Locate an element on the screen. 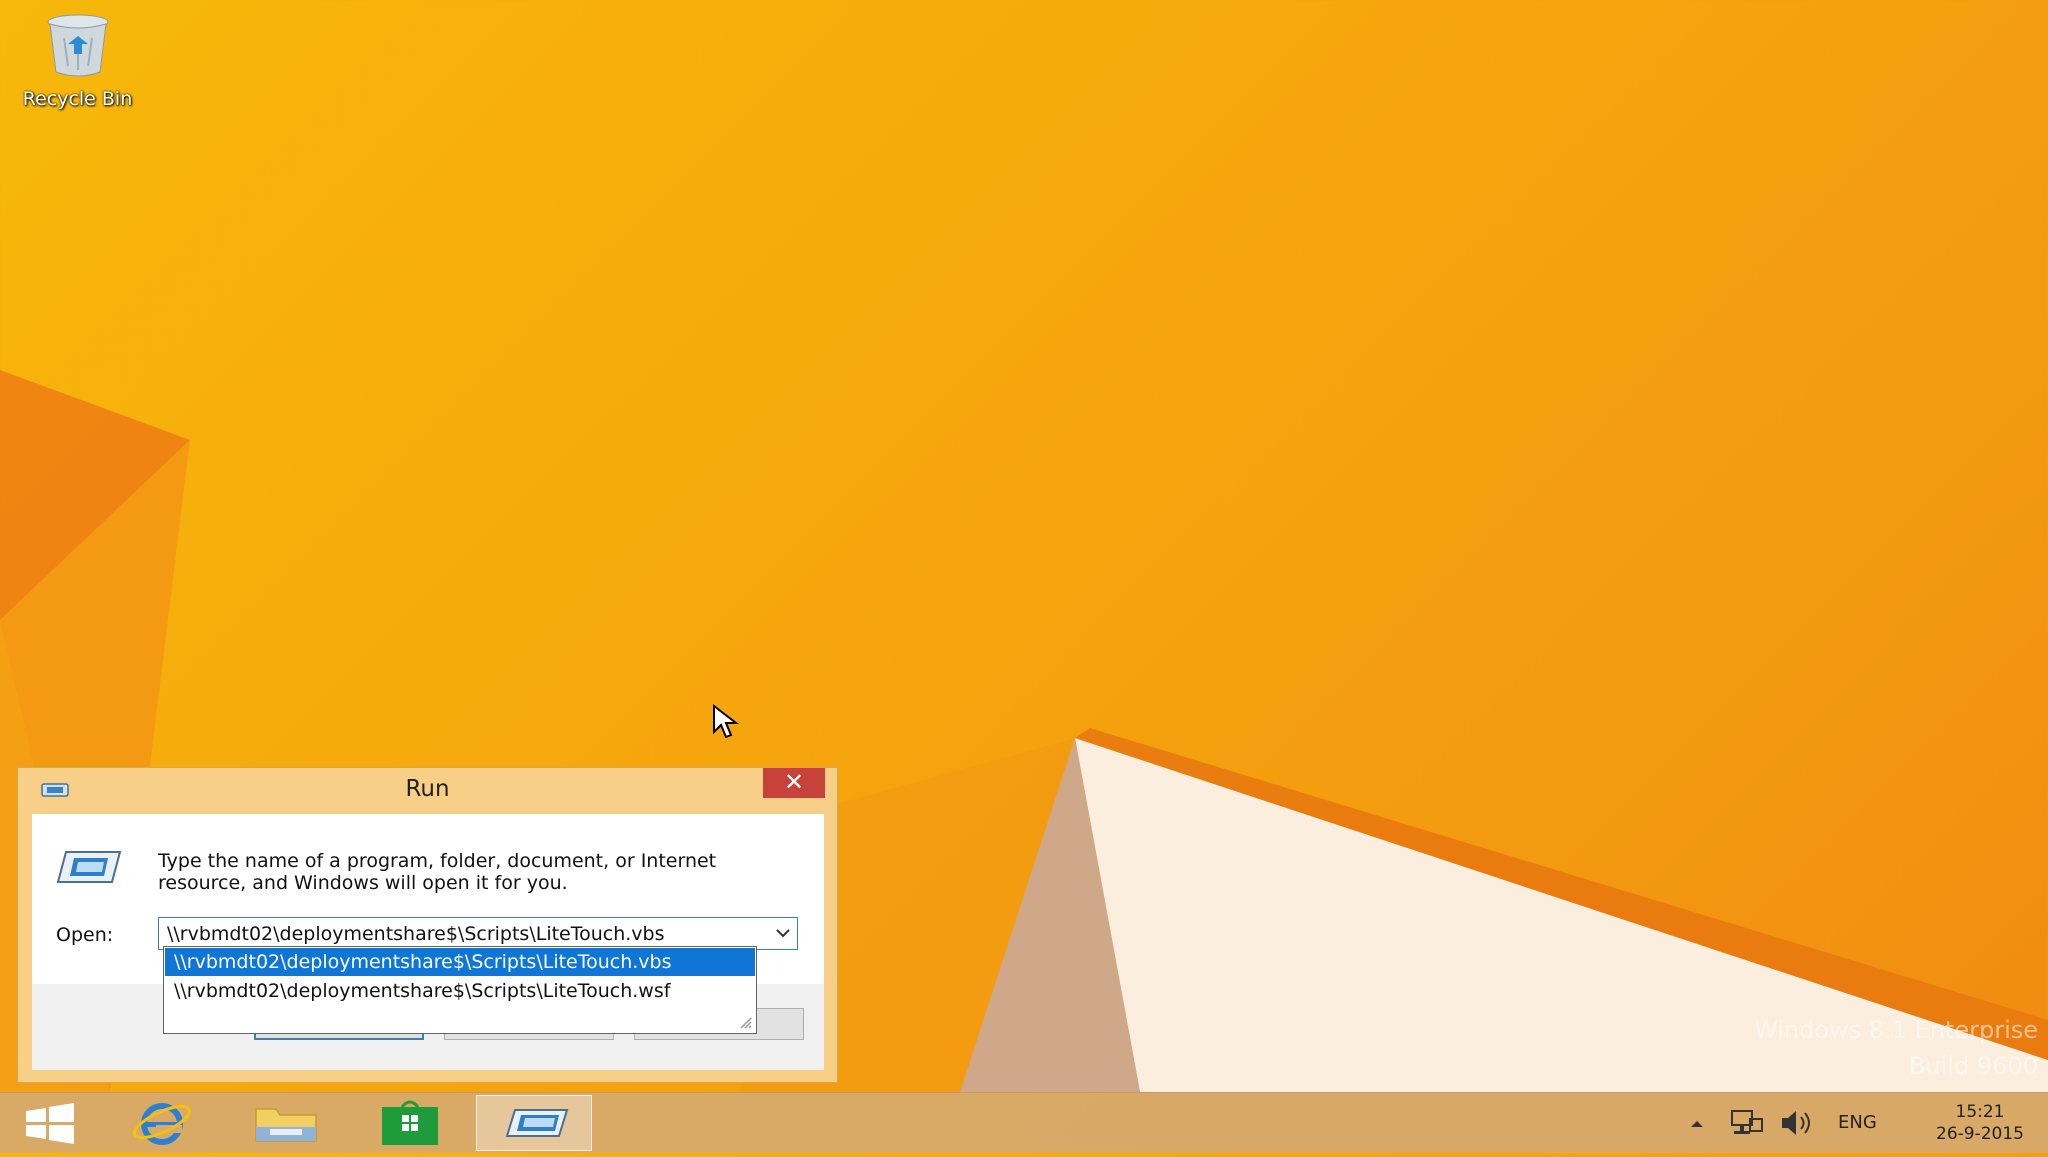 The height and width of the screenshot is (1157, 2048). internet-explorer-icon is located at coordinates (162, 1124).